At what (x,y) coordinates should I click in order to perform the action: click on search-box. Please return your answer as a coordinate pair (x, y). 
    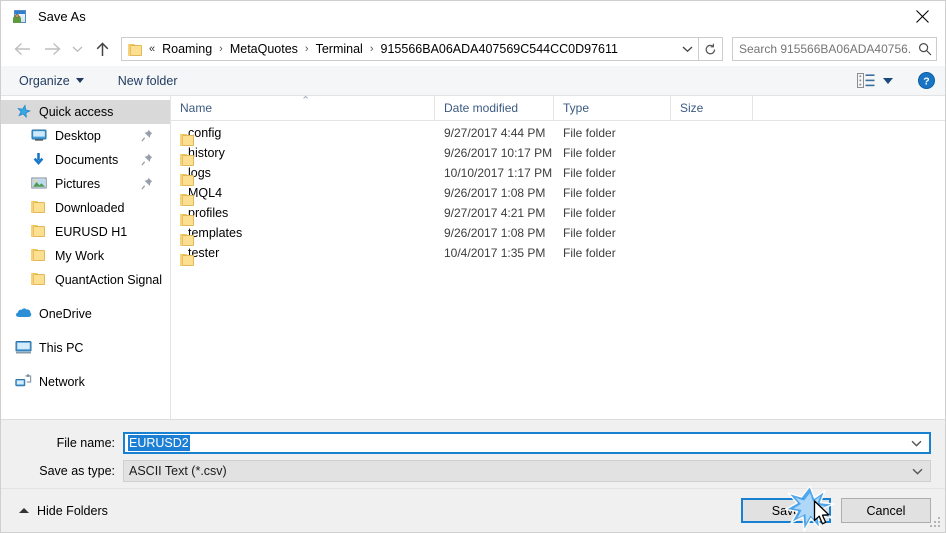
    Looking at the image, I should click on (834, 49).